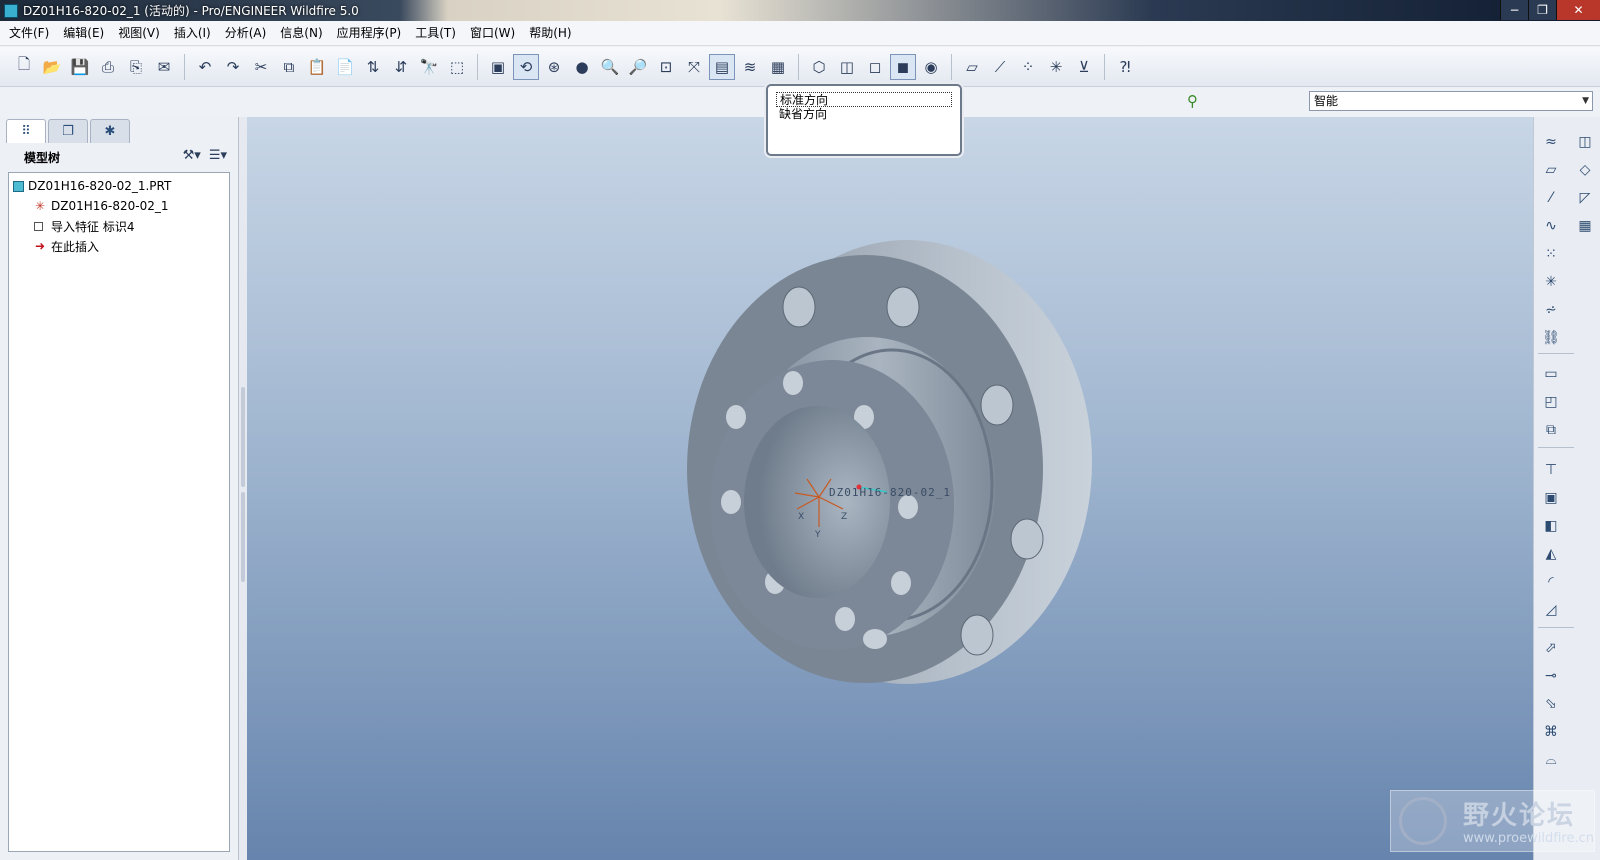 This screenshot has height=860, width=1600. What do you see at coordinates (401, 67) in the screenshot?
I see `regenerate-manager-icon: ⇵` at bounding box center [401, 67].